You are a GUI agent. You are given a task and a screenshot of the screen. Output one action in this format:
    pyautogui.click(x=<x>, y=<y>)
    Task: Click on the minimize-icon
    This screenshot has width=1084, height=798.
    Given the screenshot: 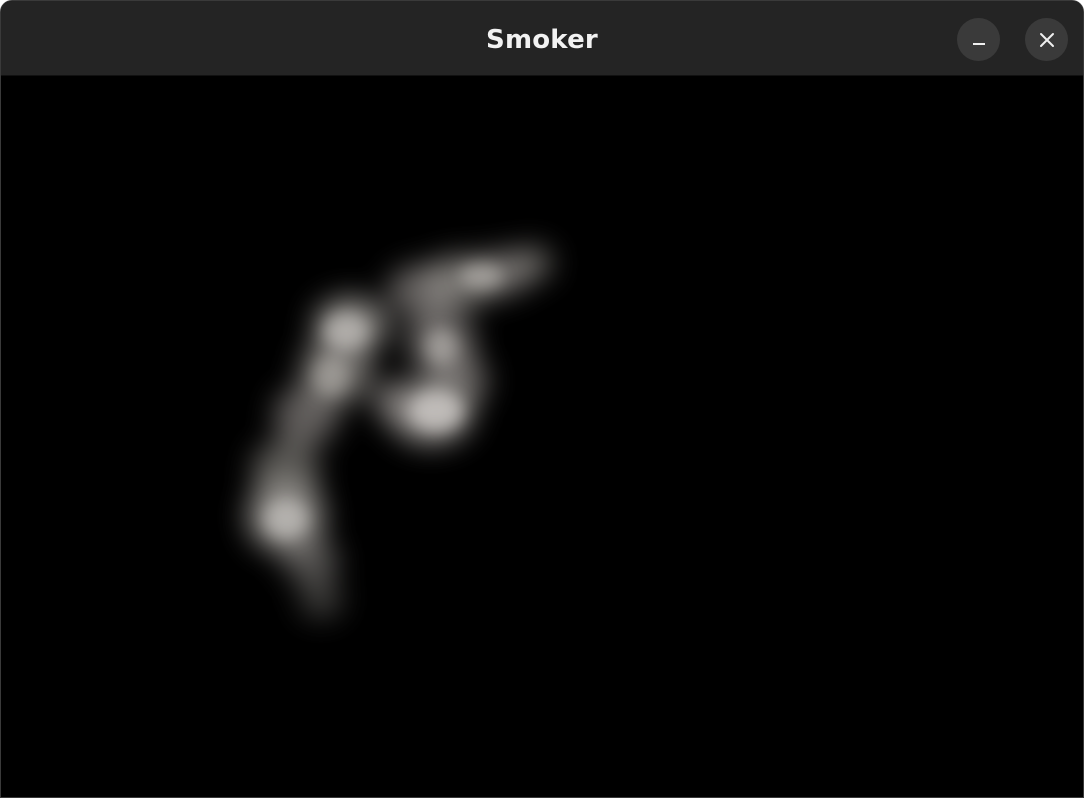 What is the action you would take?
    pyautogui.click(x=978, y=43)
    